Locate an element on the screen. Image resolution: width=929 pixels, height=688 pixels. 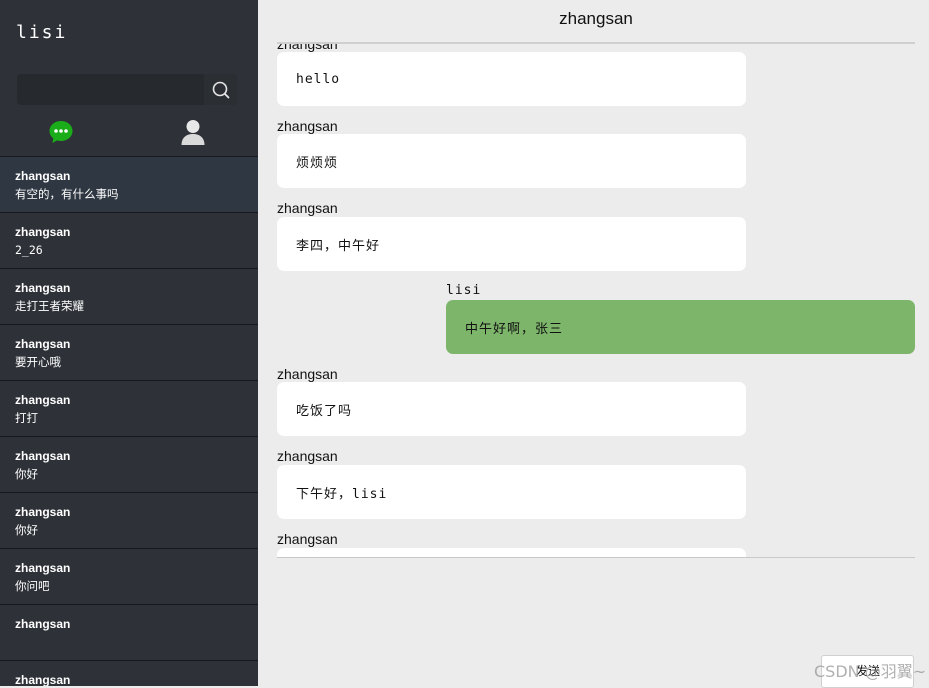
message: zhangsan 烦烦烦 is located at coordinates (511, 153).